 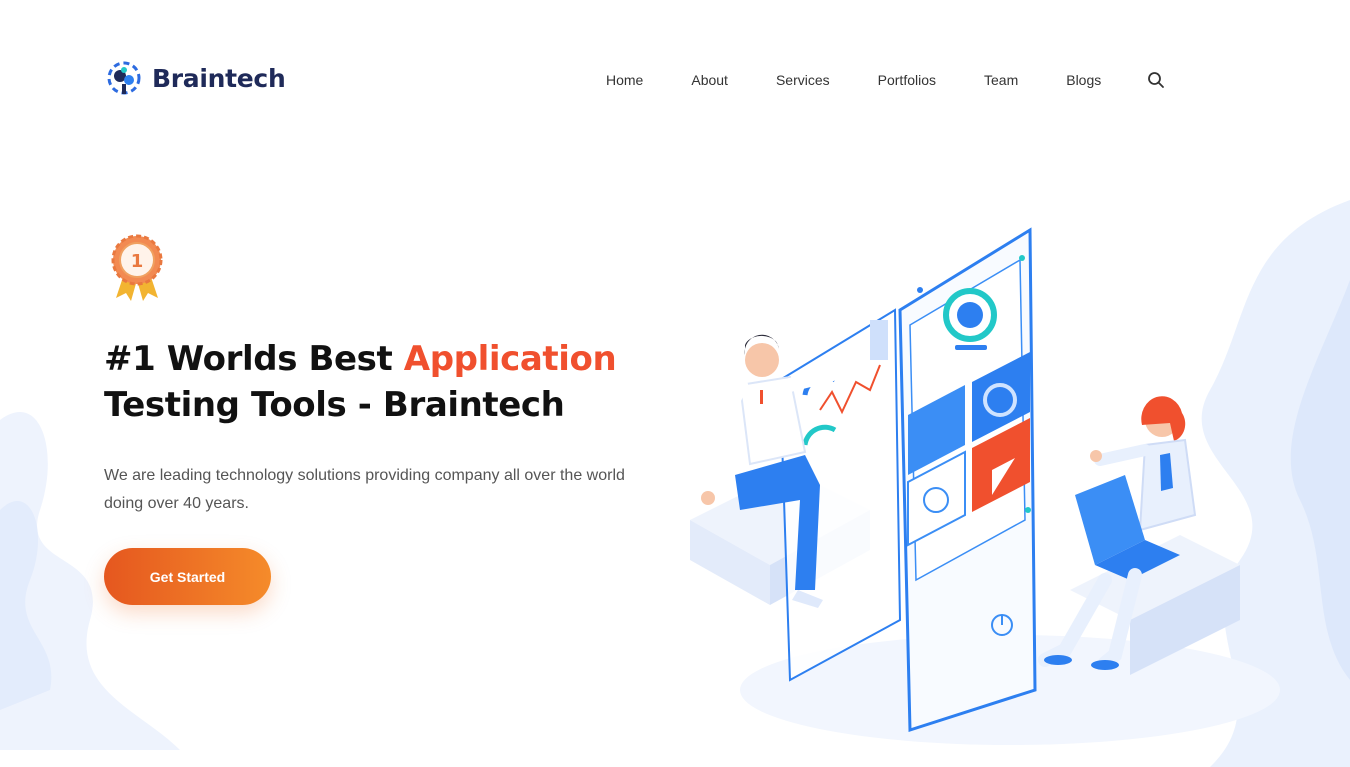 I want to click on hero-title-part1: #1 Worlds Best, so click(x=254, y=359).